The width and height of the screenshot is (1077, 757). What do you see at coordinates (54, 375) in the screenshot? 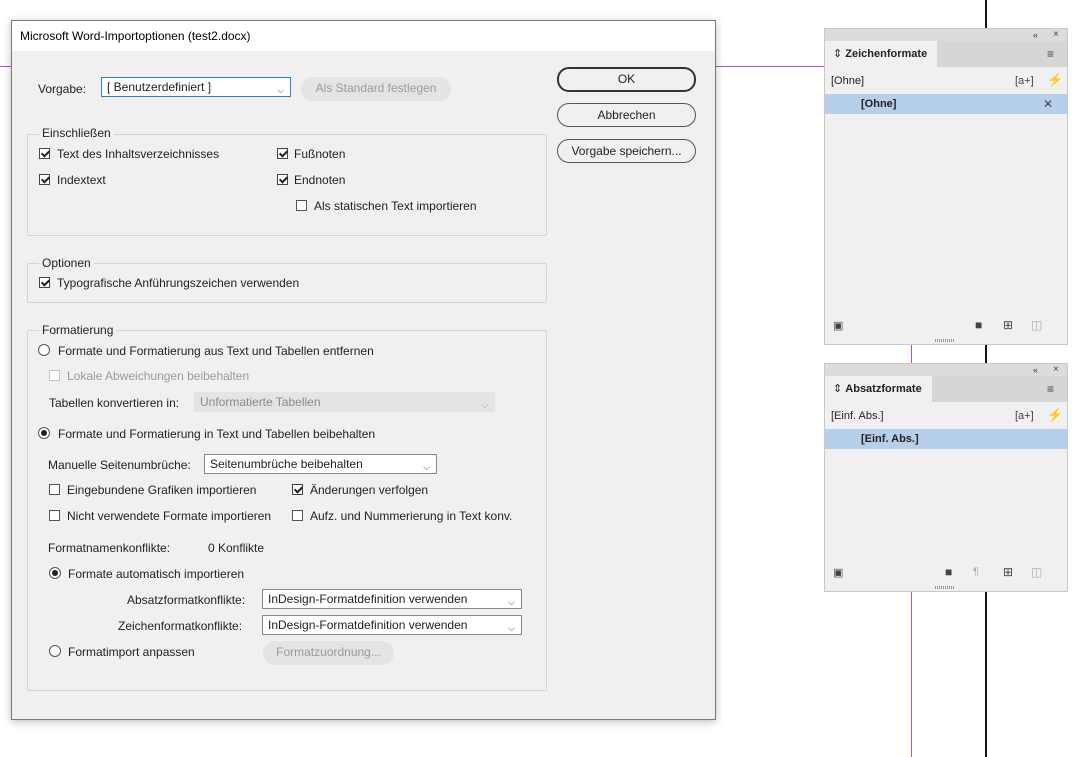
I see `keep-local-overrides-checkbox` at bounding box center [54, 375].